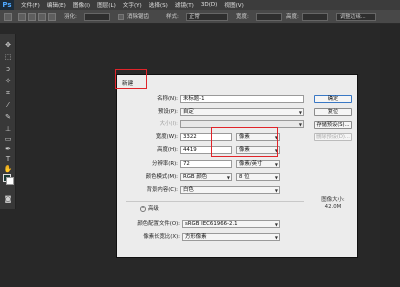  What do you see at coordinates (30, 5) in the screenshot?
I see `menu-file: 文件(F)` at bounding box center [30, 5].